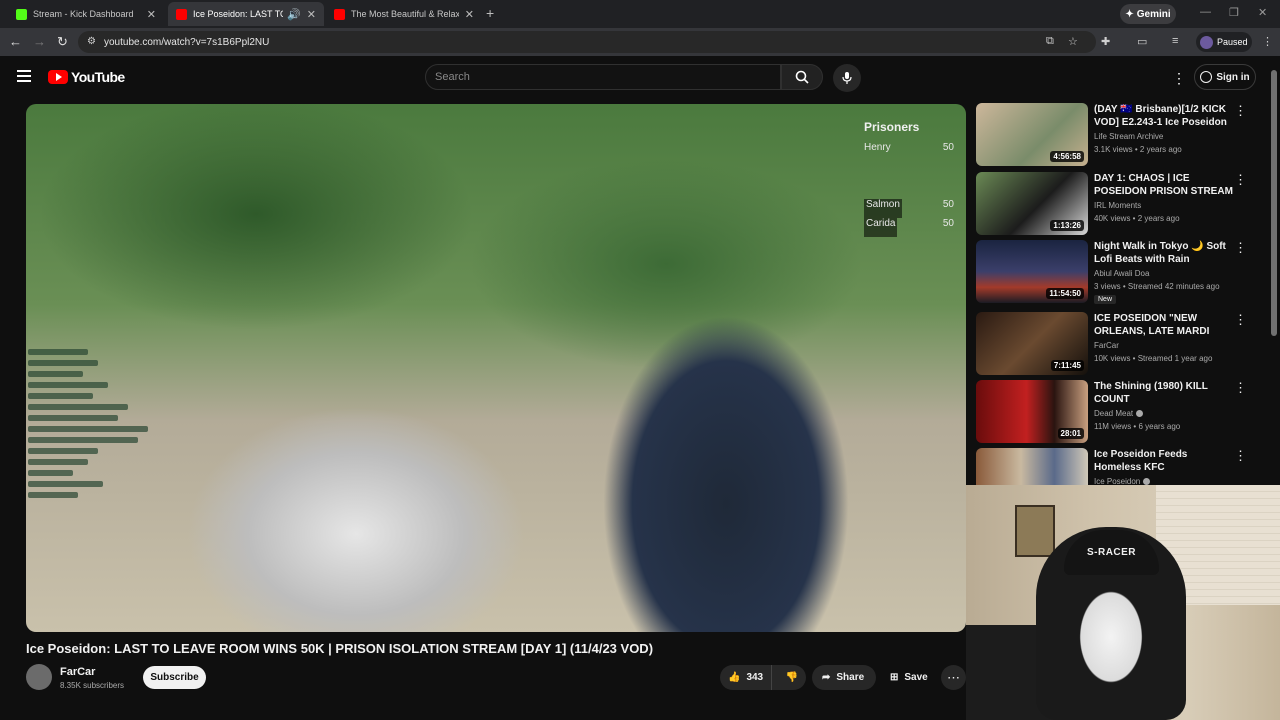 This screenshot has height=720, width=1280. What do you see at coordinates (77, 672) in the screenshot?
I see `channel-name: FarCar` at bounding box center [77, 672].